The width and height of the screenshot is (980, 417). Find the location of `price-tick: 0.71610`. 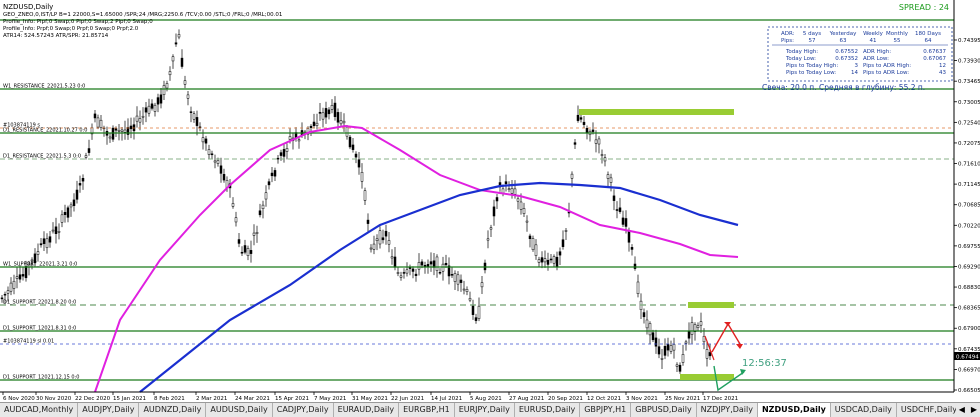

price-tick: 0.71610 is located at coordinates (969, 165).